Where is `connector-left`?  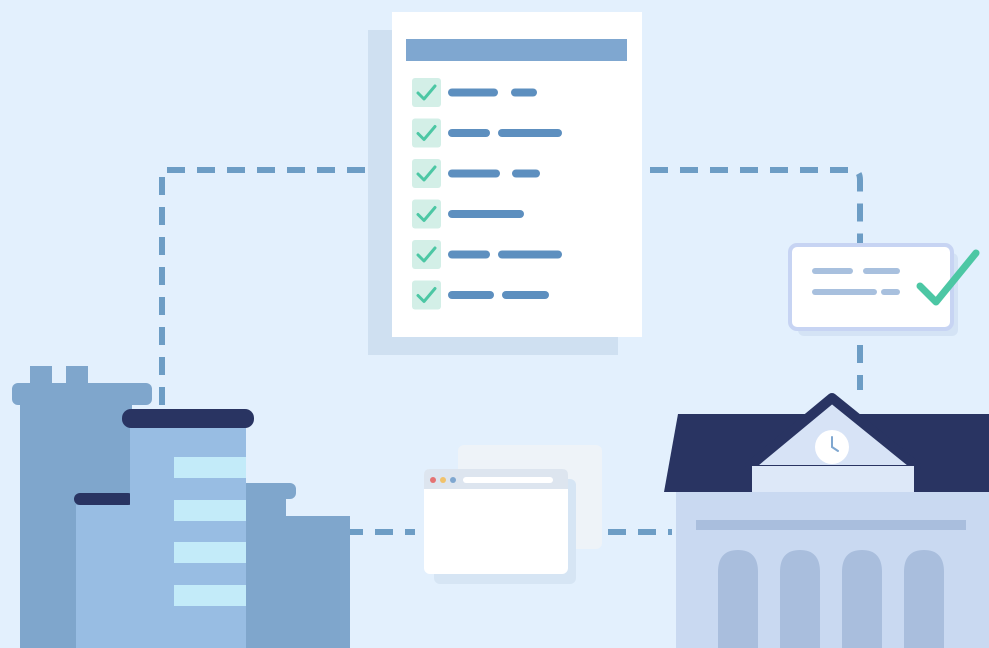 connector-left is located at coordinates (265, 286).